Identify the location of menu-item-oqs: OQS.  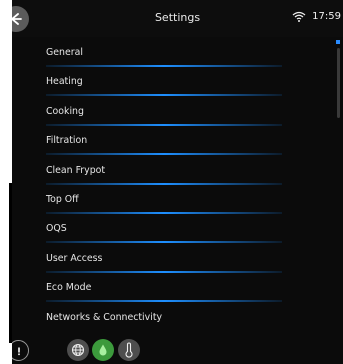
(162, 229).